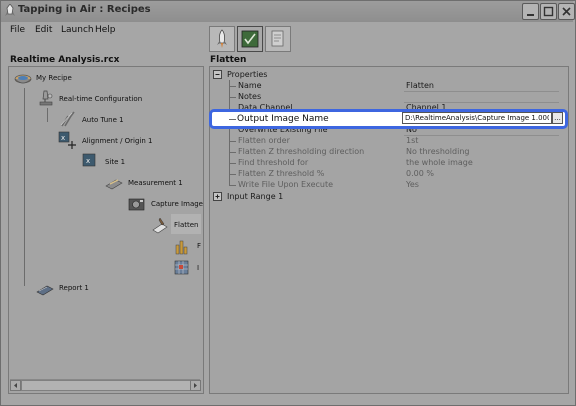 The image size is (576, 406). I want to click on property-value-name: Flatten, so click(420, 85).